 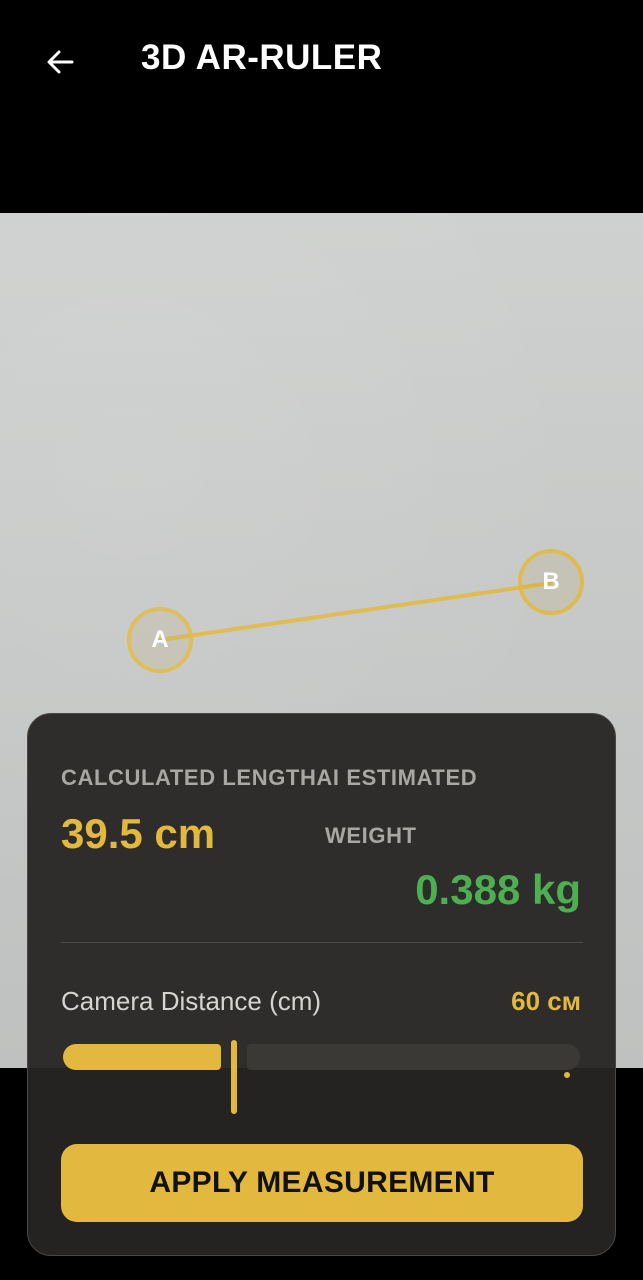 What do you see at coordinates (567, 1075) in the screenshot?
I see `slider-end-dot` at bounding box center [567, 1075].